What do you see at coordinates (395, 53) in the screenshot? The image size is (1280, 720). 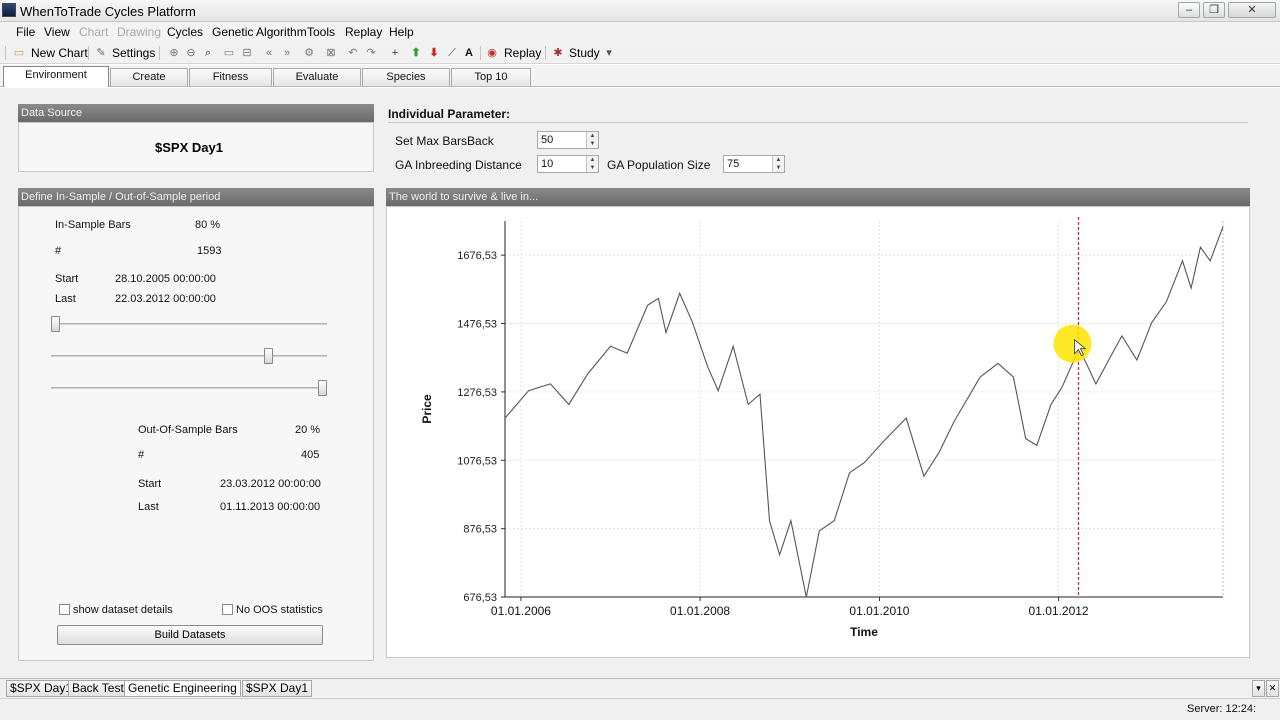 I see `plus-icon: +` at bounding box center [395, 53].